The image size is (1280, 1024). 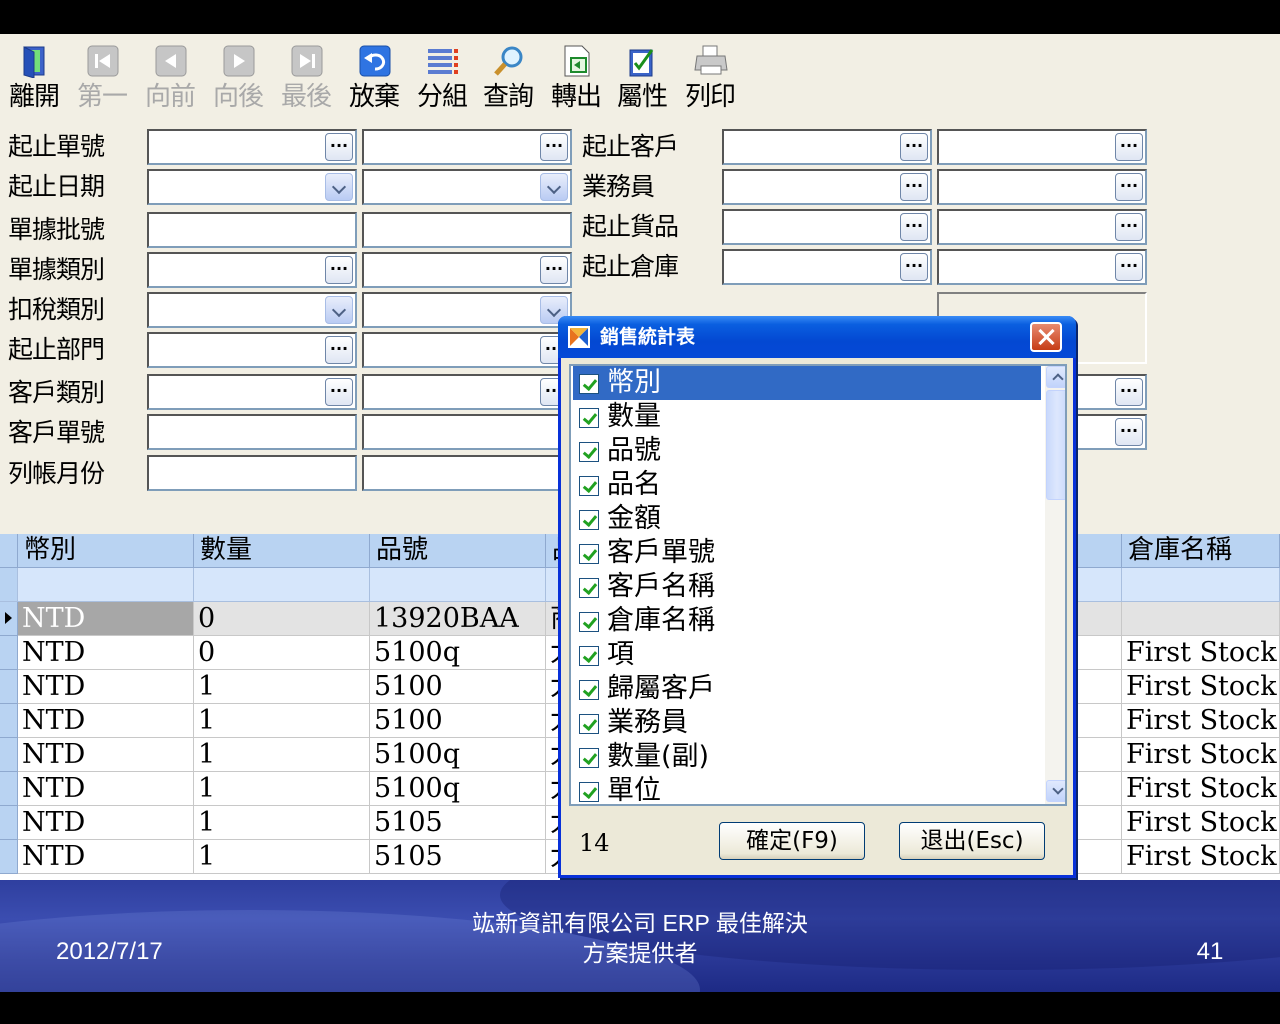 What do you see at coordinates (467, 310) in the screenshot?
I see `tax-type-to-field` at bounding box center [467, 310].